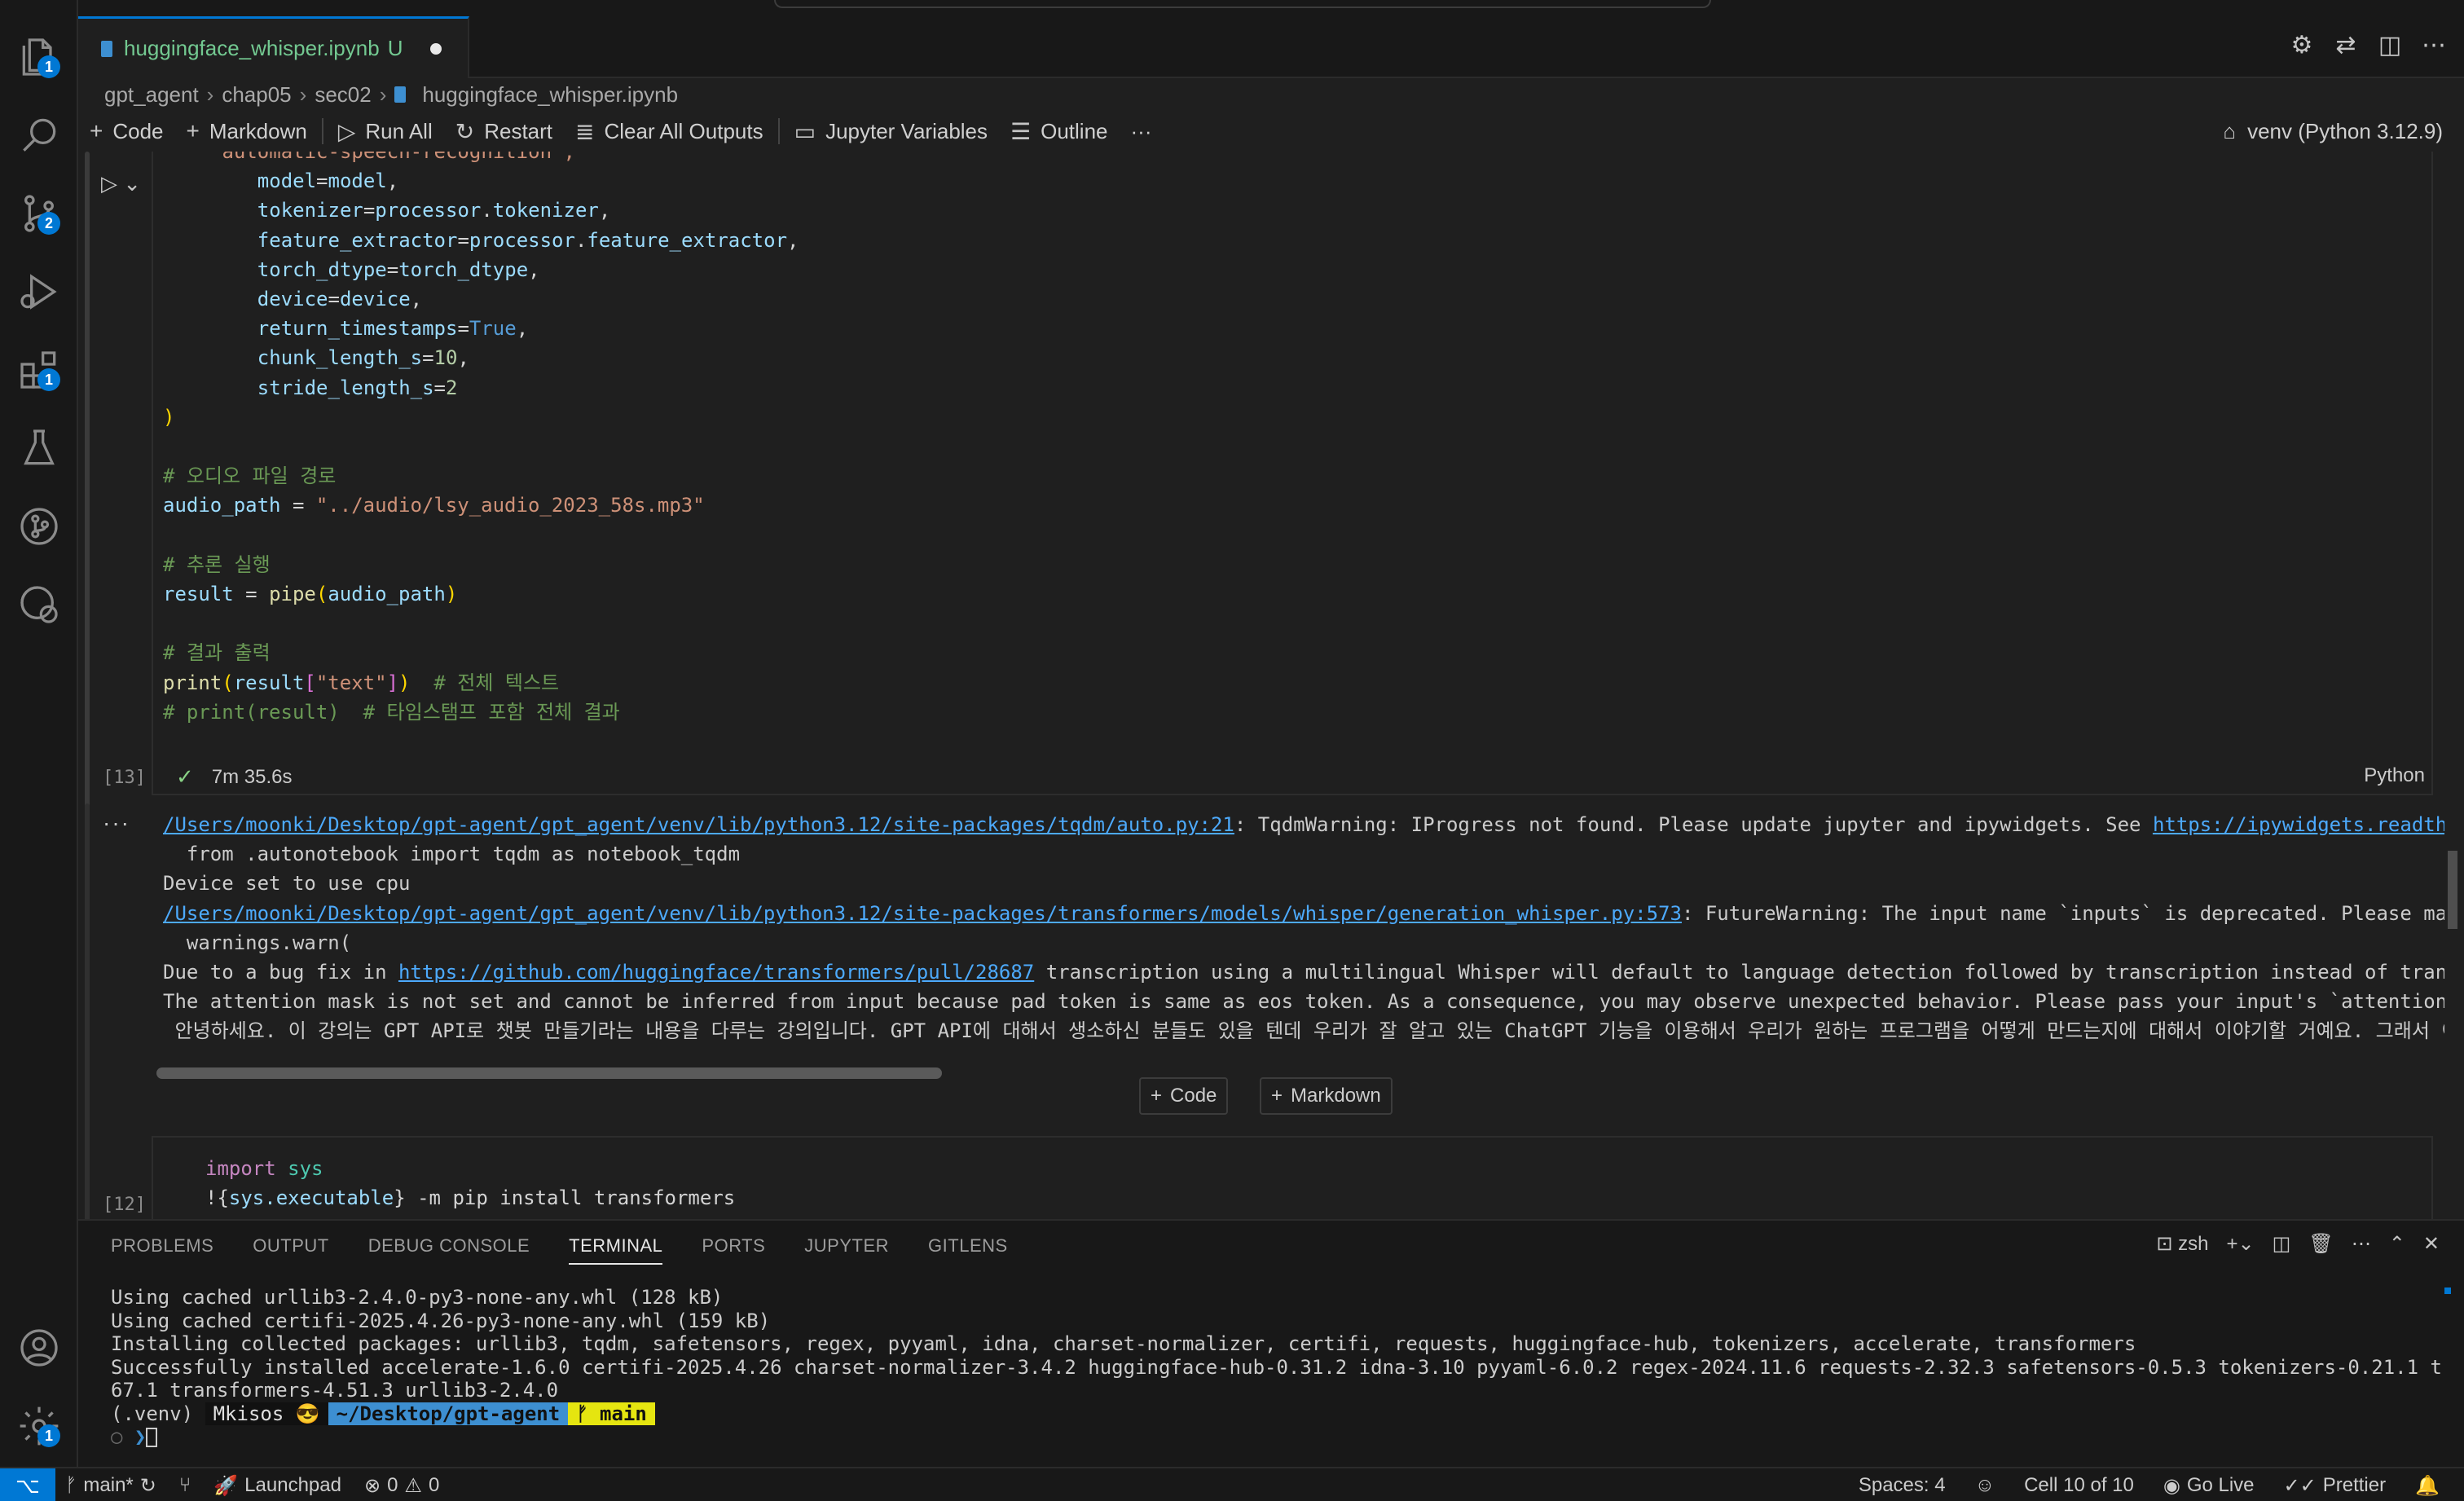 The height and width of the screenshot is (1501, 2464). I want to click on broadcast-icon: ◉, so click(2171, 1485).